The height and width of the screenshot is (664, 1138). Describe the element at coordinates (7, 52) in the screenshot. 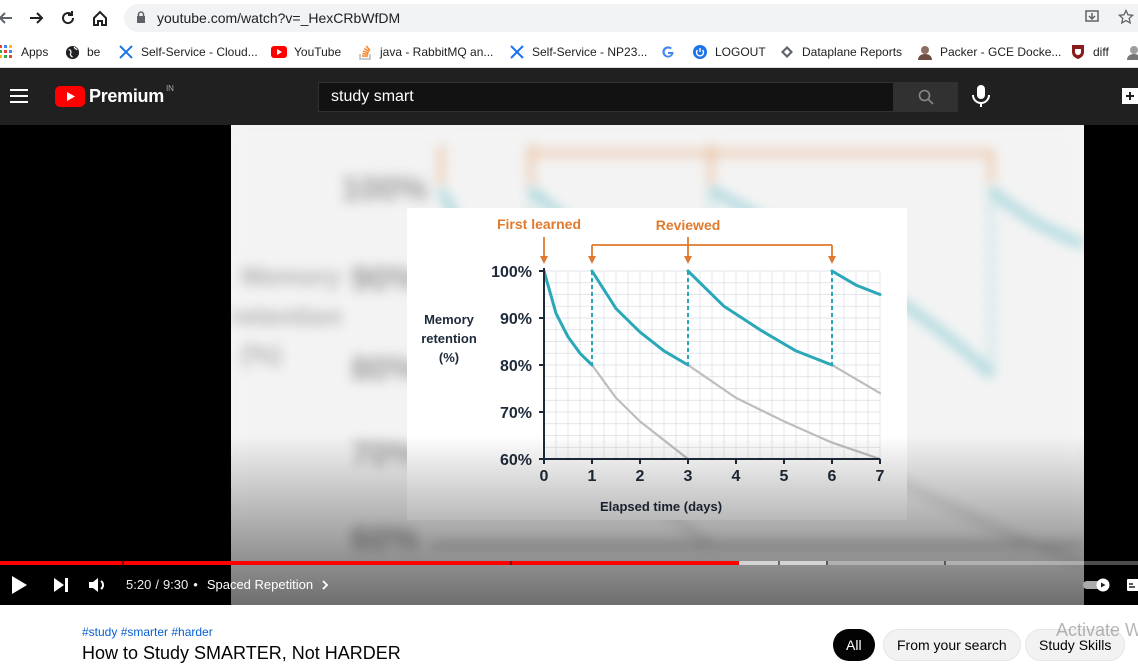

I see `apps-grid-icon` at that location.